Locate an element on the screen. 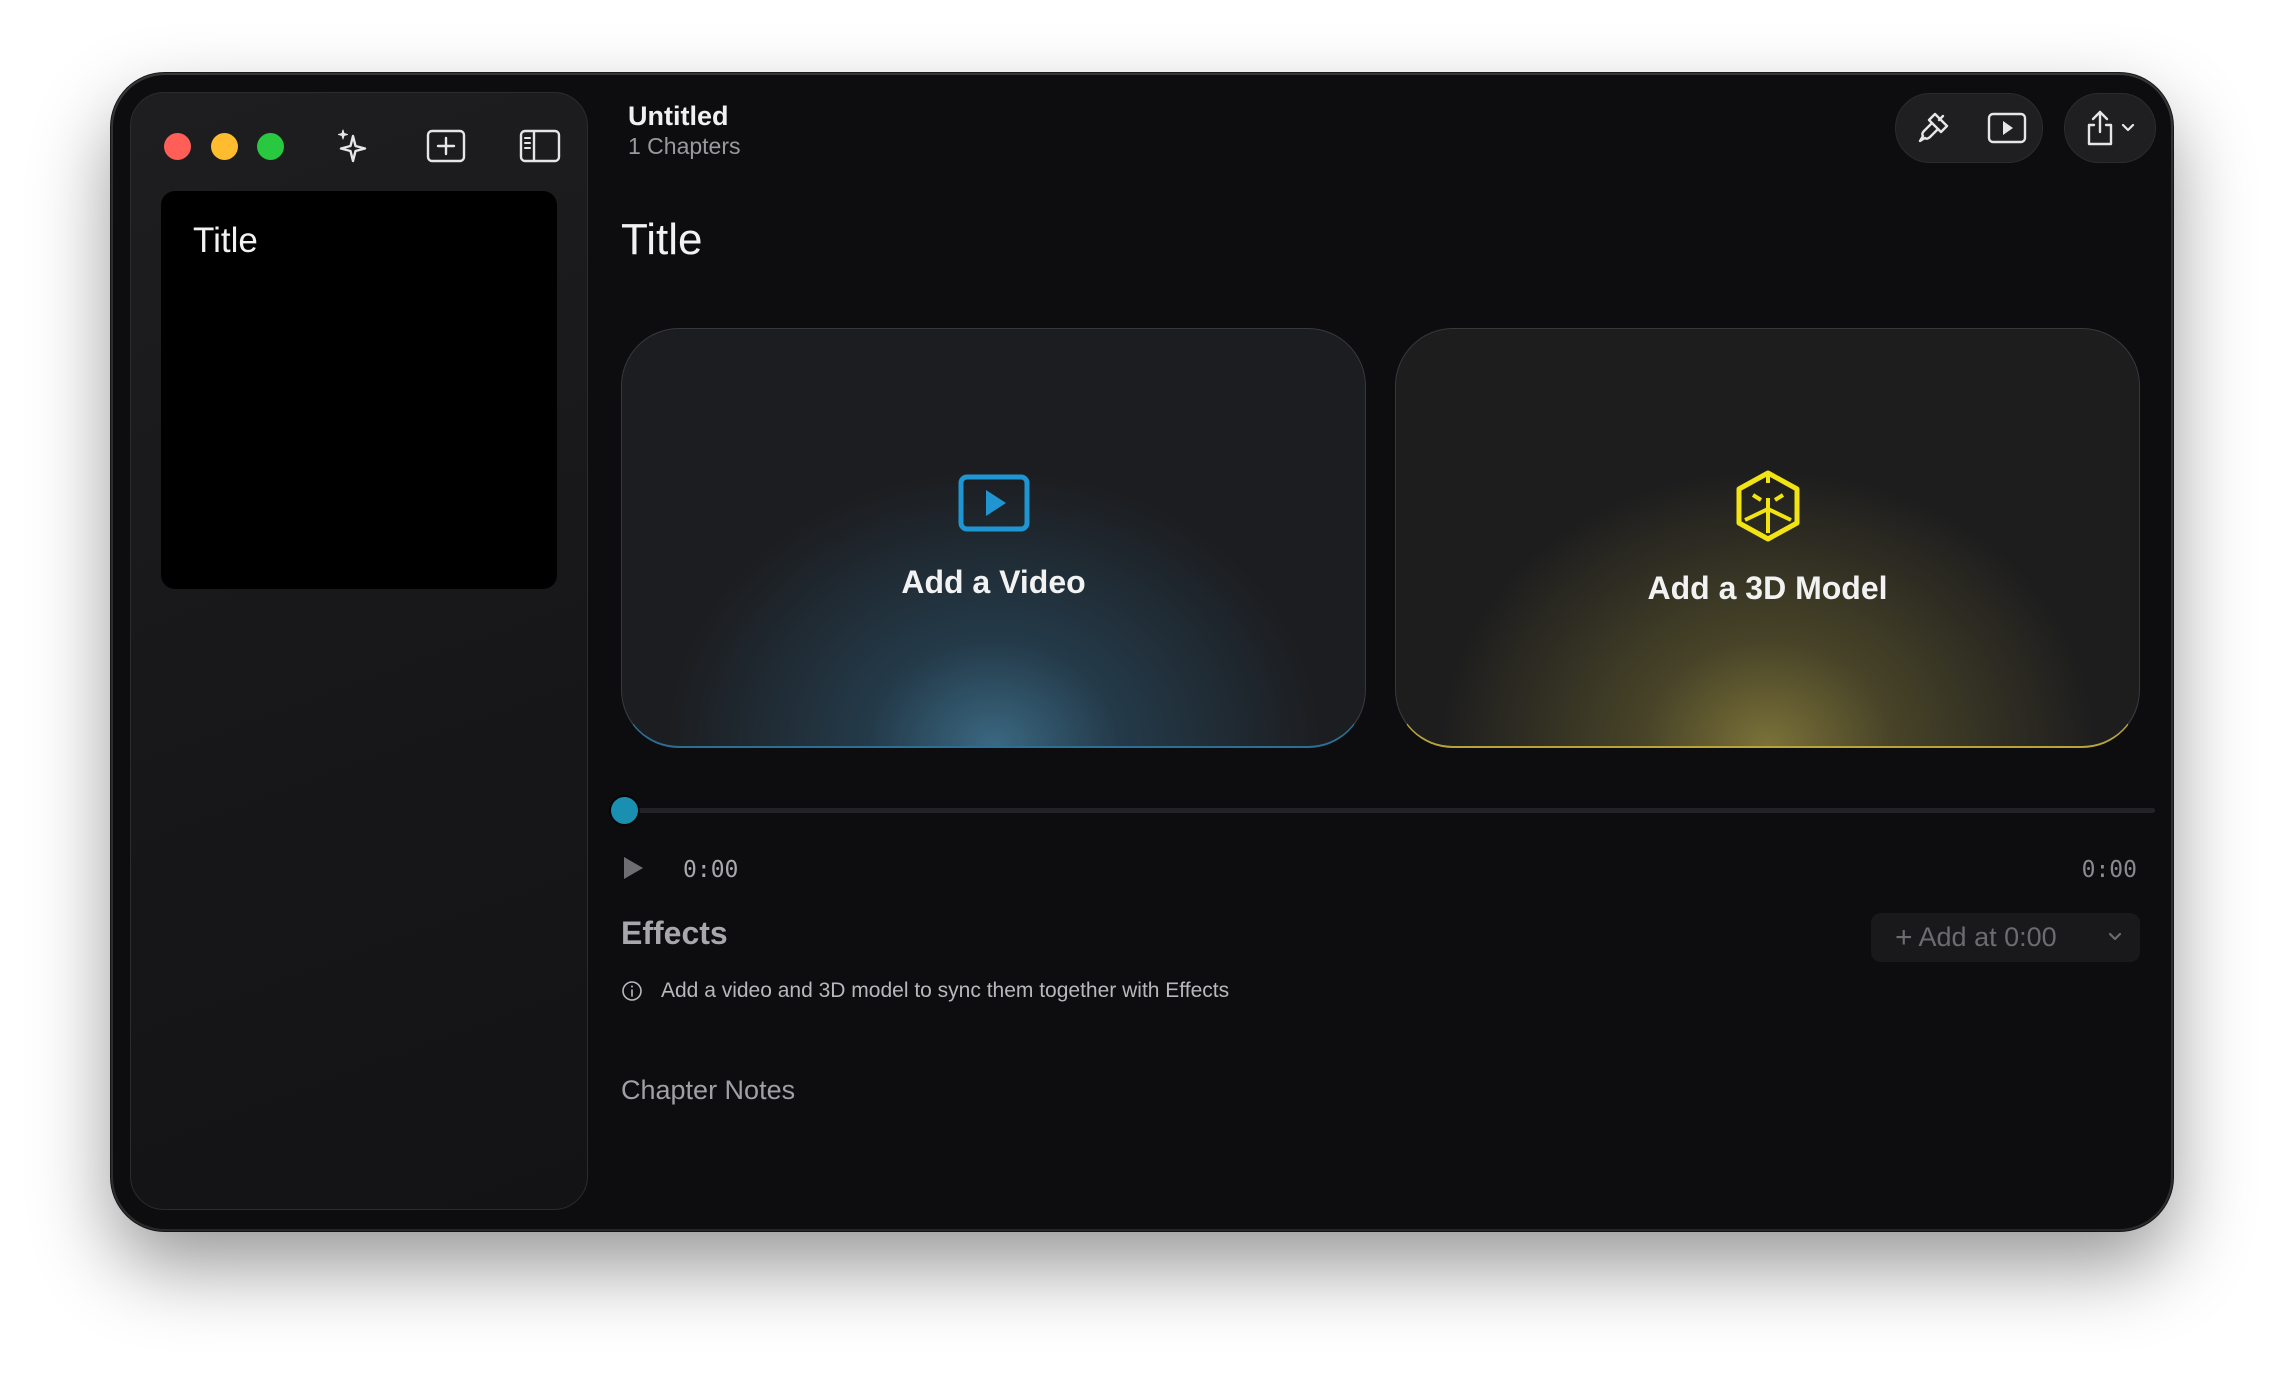  paintbrush-icon is located at coordinates (1933, 128).